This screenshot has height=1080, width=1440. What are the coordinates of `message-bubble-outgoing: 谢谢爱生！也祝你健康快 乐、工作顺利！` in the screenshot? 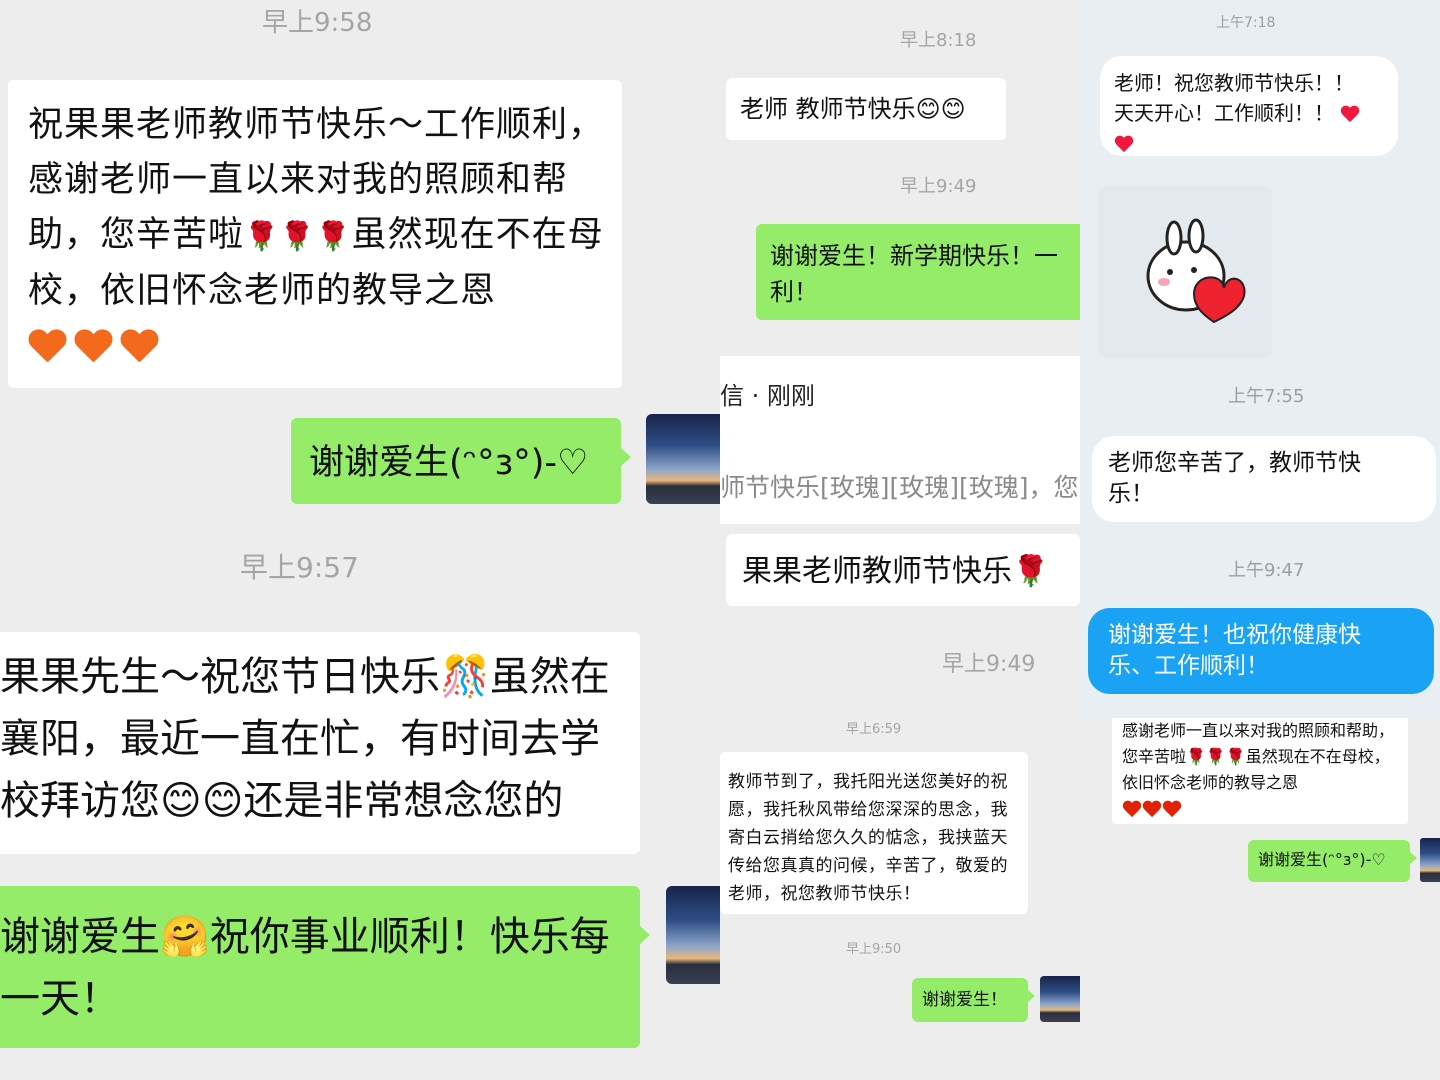 It's located at (1261, 651).